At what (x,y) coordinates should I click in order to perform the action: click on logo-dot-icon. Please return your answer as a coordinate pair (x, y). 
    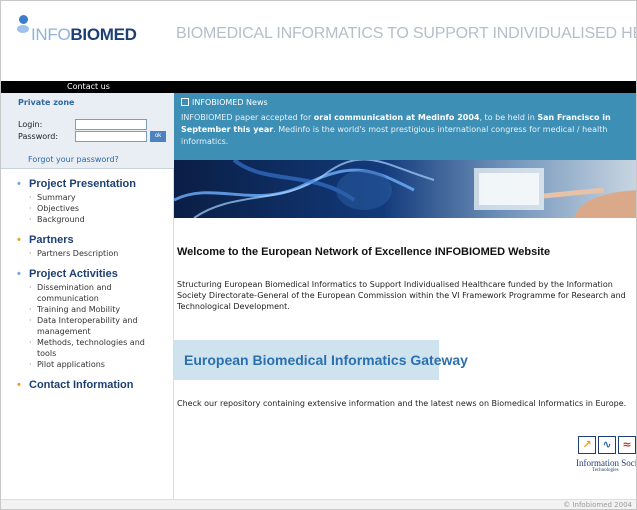
    Looking at the image, I should click on (23, 19).